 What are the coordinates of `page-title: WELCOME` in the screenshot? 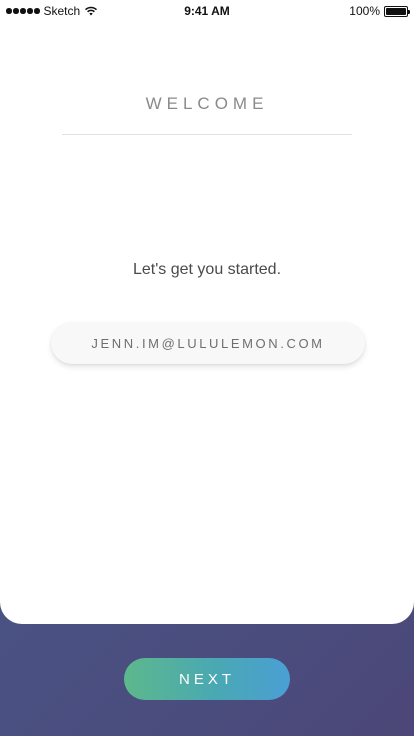 It's located at (207, 103).